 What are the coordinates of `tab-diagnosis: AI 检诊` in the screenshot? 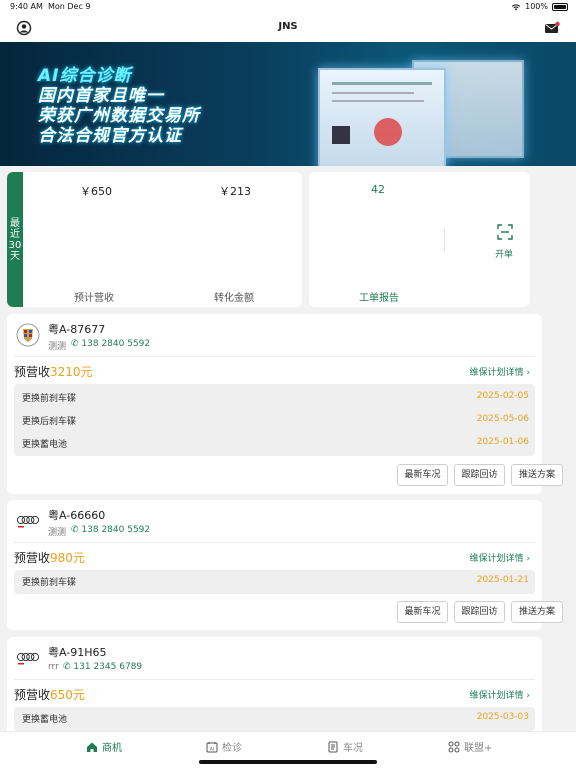 It's located at (224, 746).